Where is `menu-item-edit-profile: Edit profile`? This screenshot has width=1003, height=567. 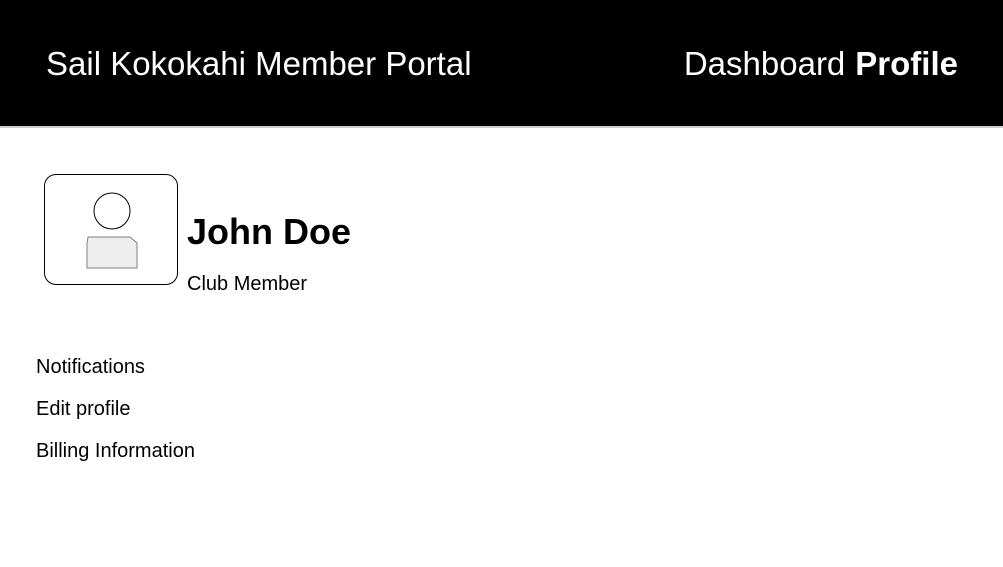 menu-item-edit-profile: Edit profile is located at coordinates (115, 419).